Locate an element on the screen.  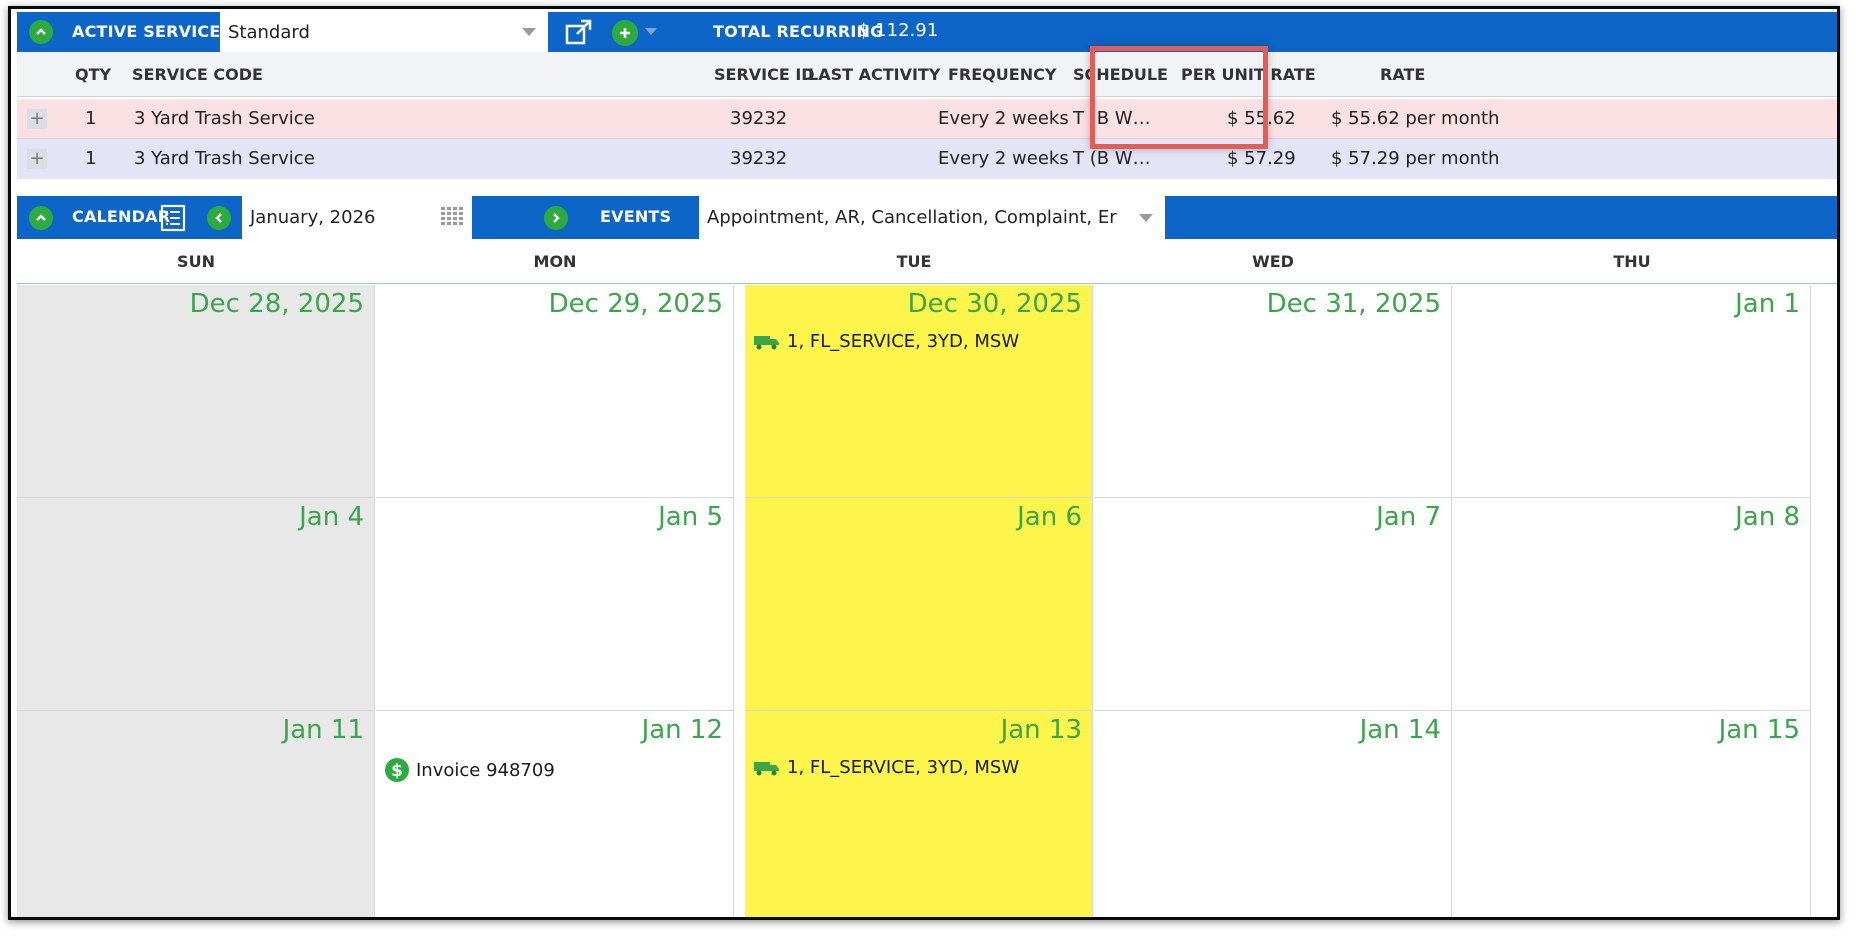
calendar-cell: Jan 4 is located at coordinates (196, 604).